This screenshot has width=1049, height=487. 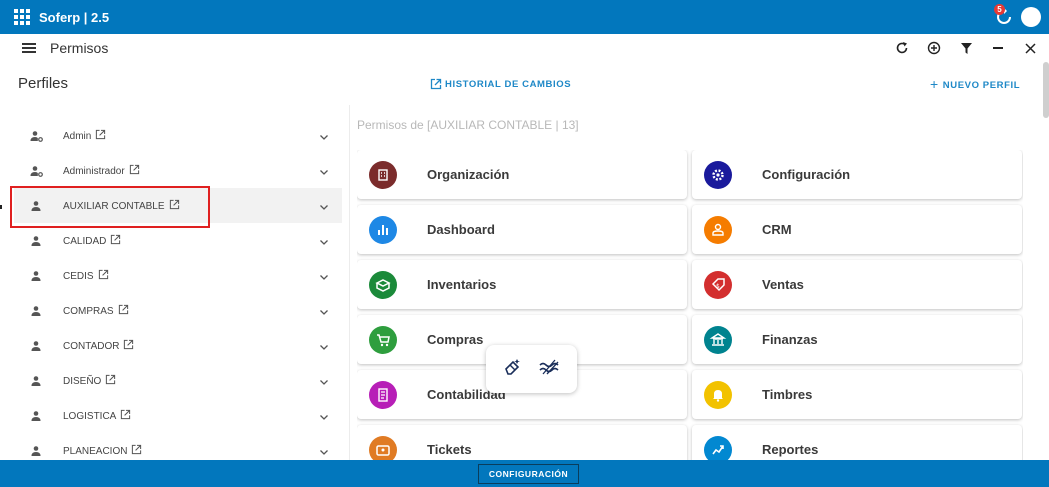 What do you see at coordinates (29, 48) in the screenshot?
I see `hamburger-menu-icon` at bounding box center [29, 48].